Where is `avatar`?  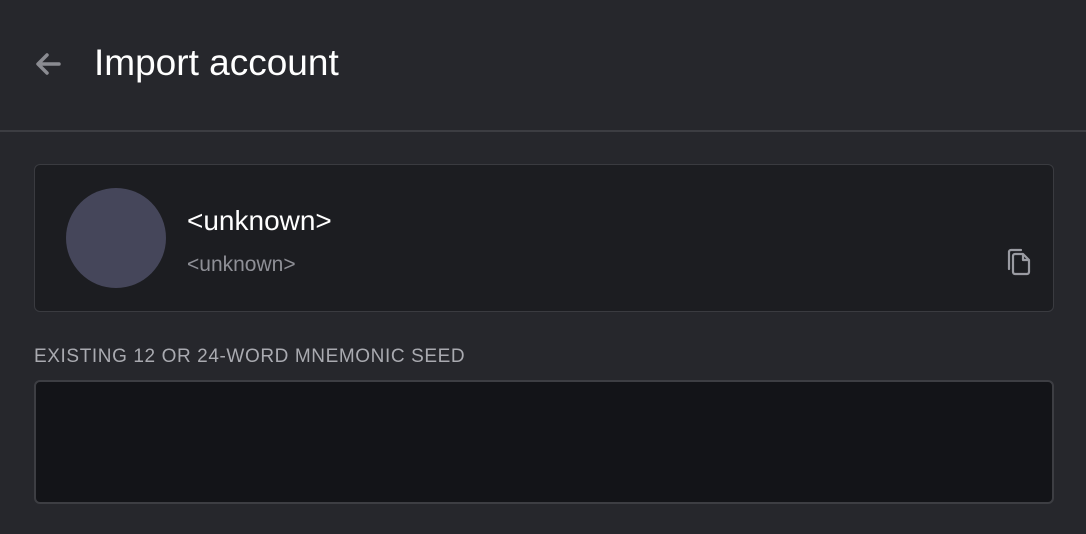 avatar is located at coordinates (116, 238).